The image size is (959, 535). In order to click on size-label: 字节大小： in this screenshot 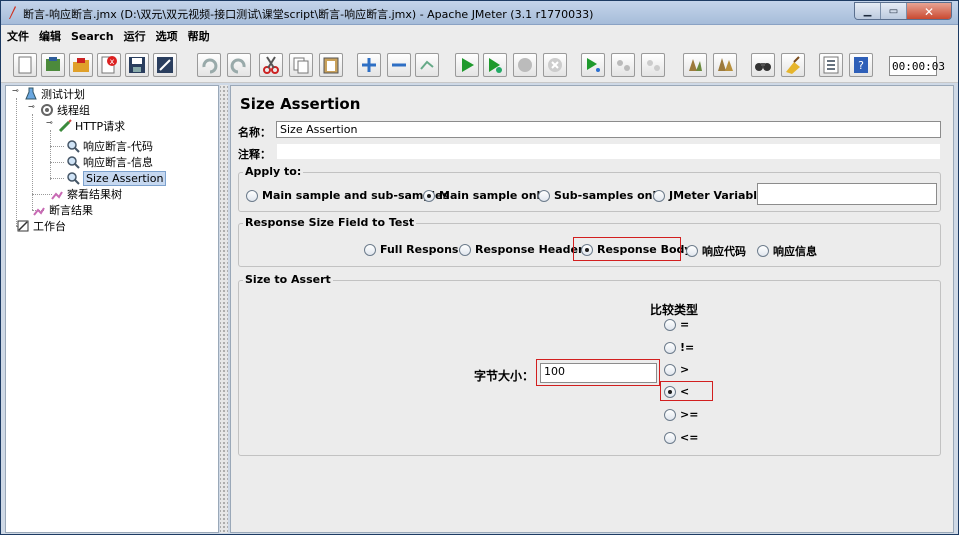, I will do `click(504, 376)`.